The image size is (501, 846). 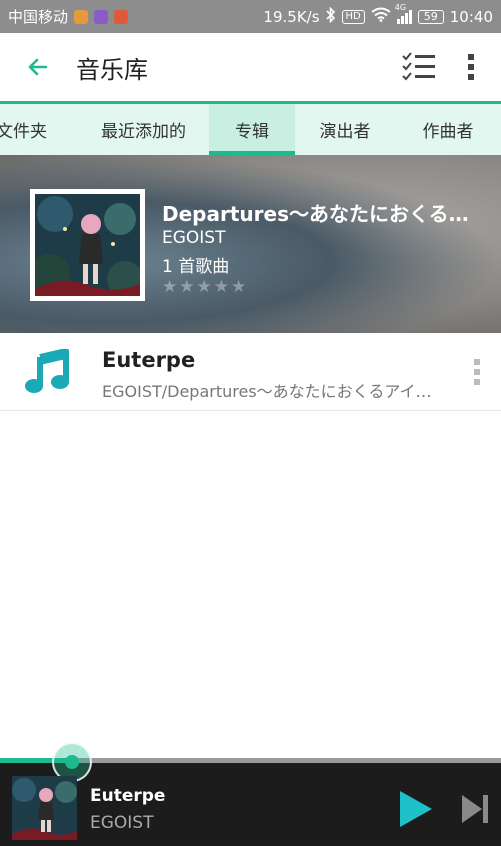 I want to click on player-cover-art, so click(x=44, y=808).